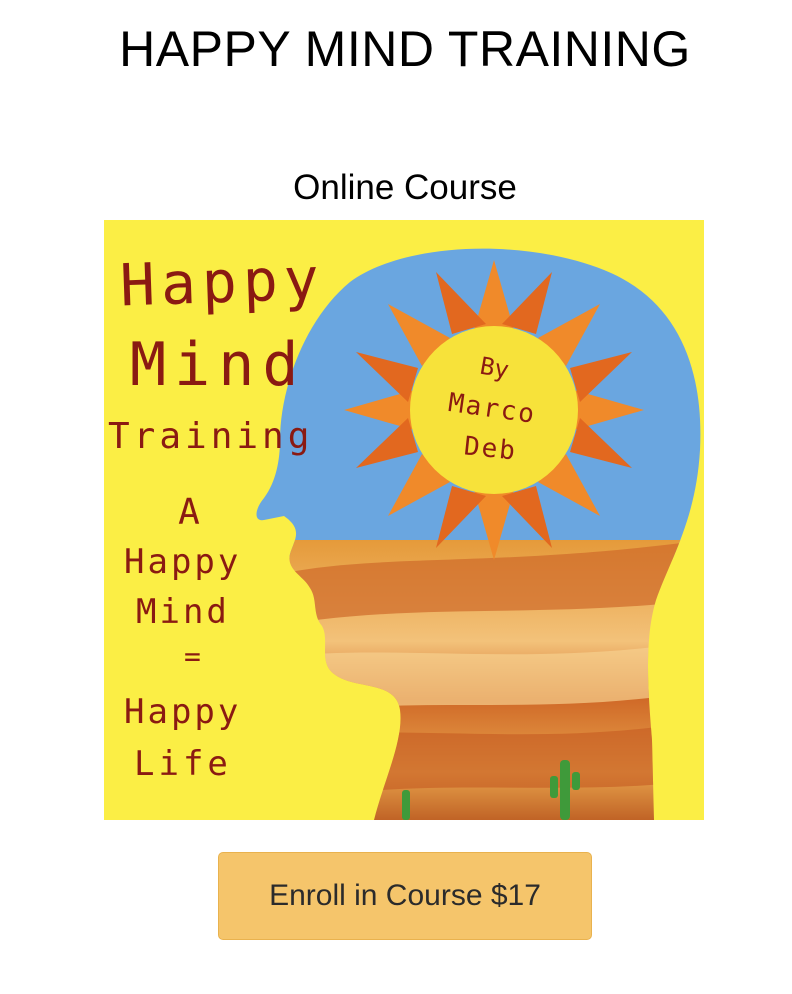  What do you see at coordinates (183, 612) in the screenshot?
I see `cover-tagline-line: Mind` at bounding box center [183, 612].